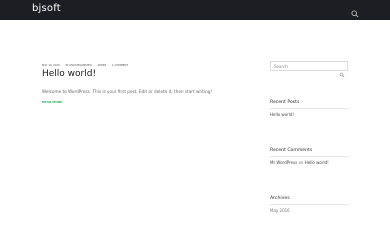 The height and width of the screenshot is (240, 390). What do you see at coordinates (306, 66) in the screenshot?
I see `search-input` at bounding box center [306, 66].